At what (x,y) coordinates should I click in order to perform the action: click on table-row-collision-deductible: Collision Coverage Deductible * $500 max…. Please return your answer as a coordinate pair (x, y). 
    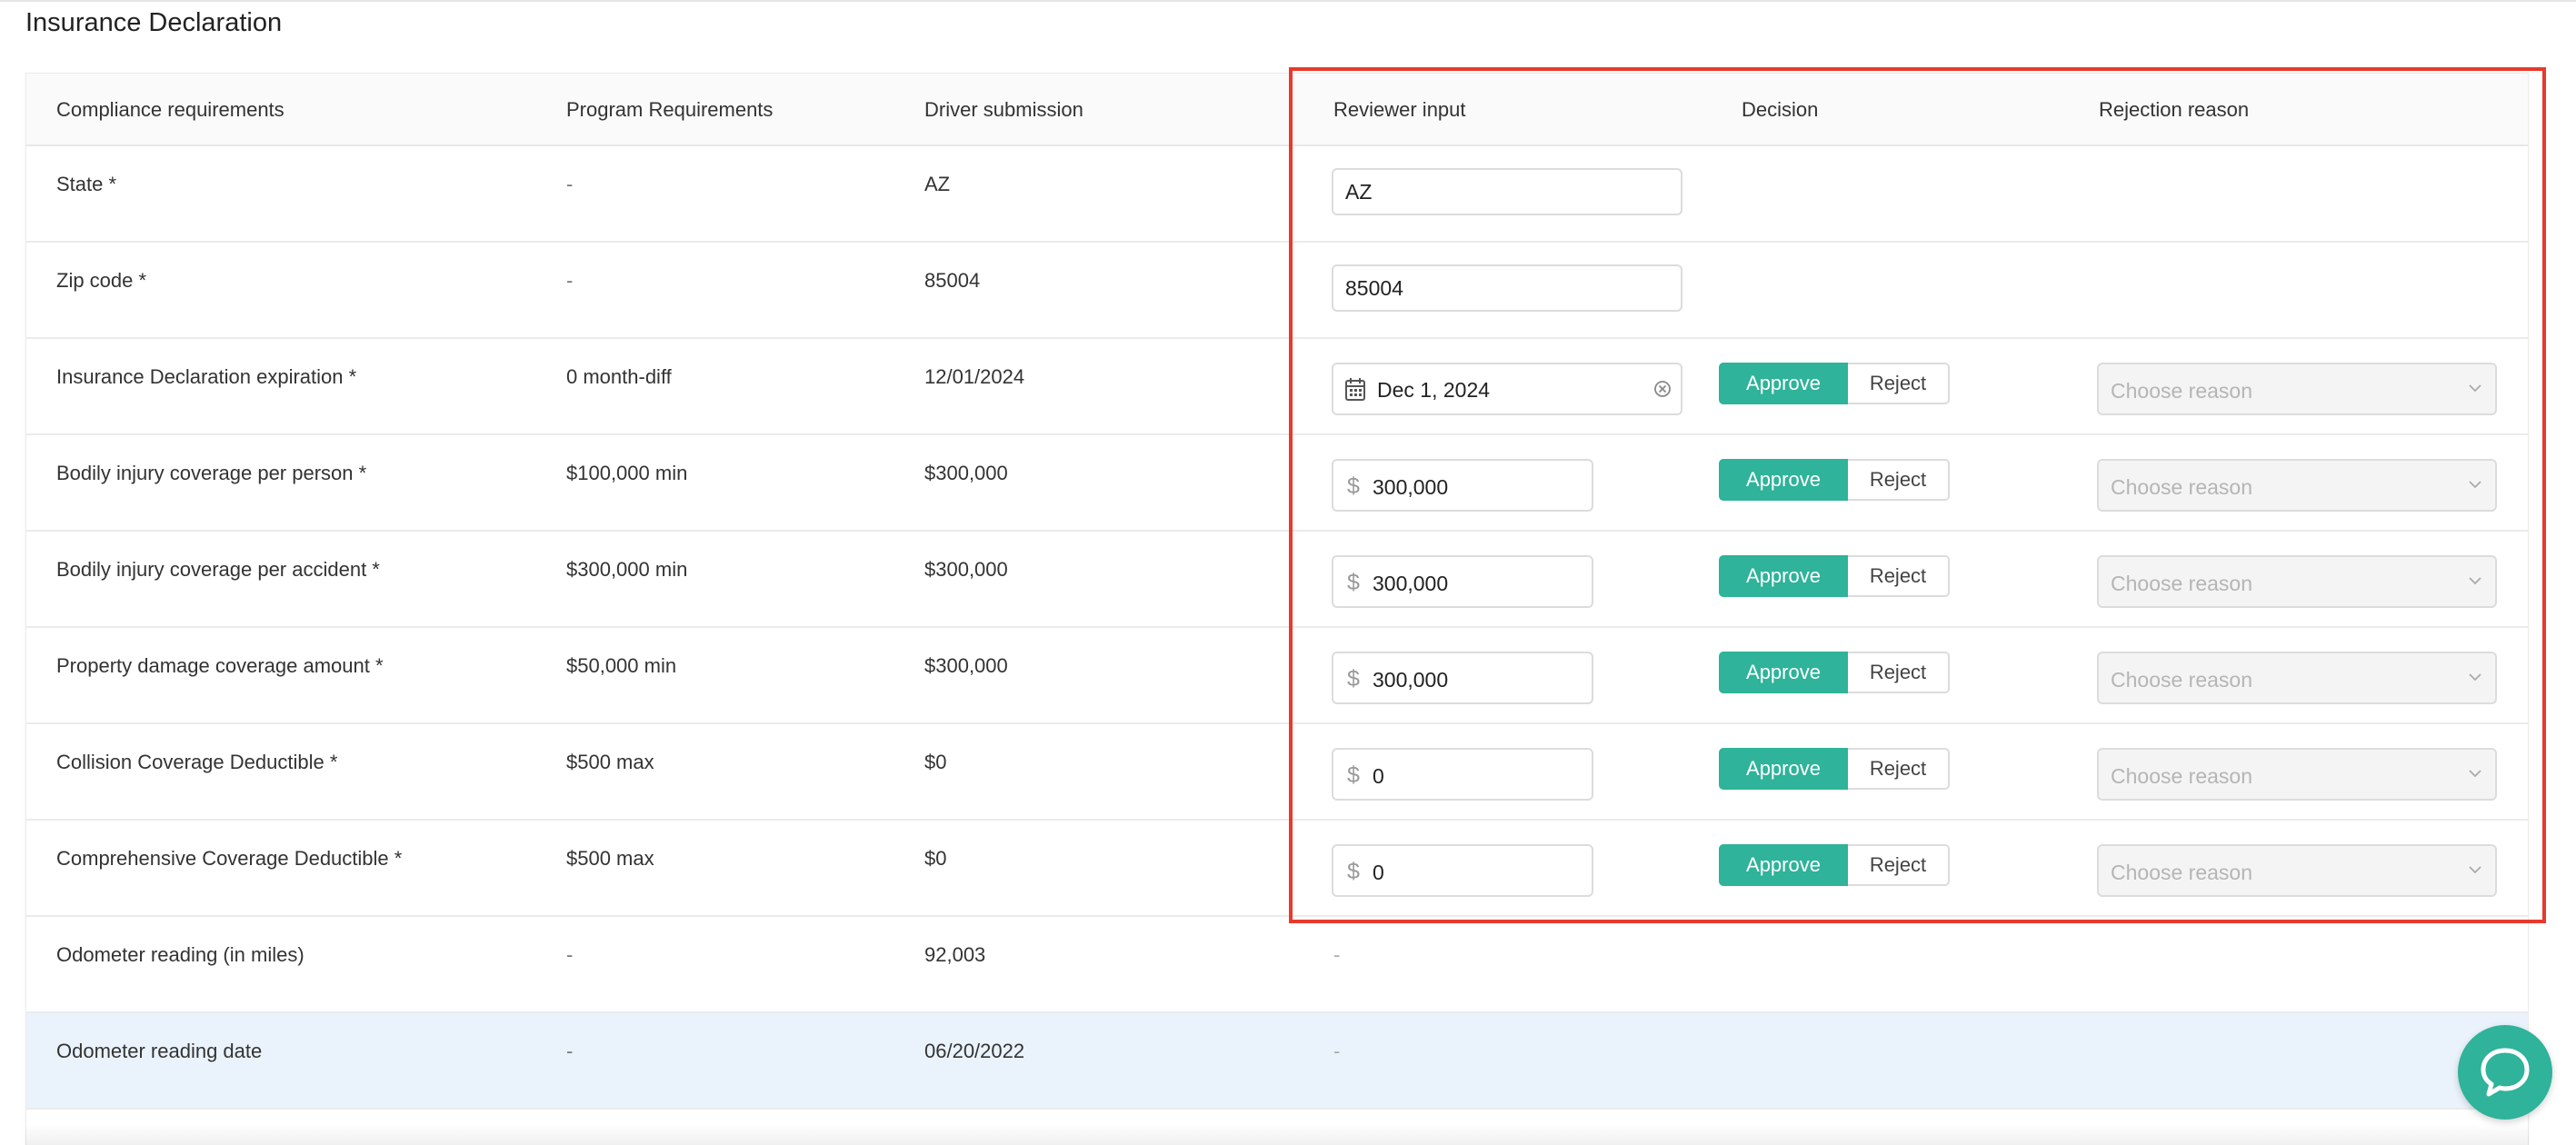
    Looking at the image, I should click on (1277, 772).